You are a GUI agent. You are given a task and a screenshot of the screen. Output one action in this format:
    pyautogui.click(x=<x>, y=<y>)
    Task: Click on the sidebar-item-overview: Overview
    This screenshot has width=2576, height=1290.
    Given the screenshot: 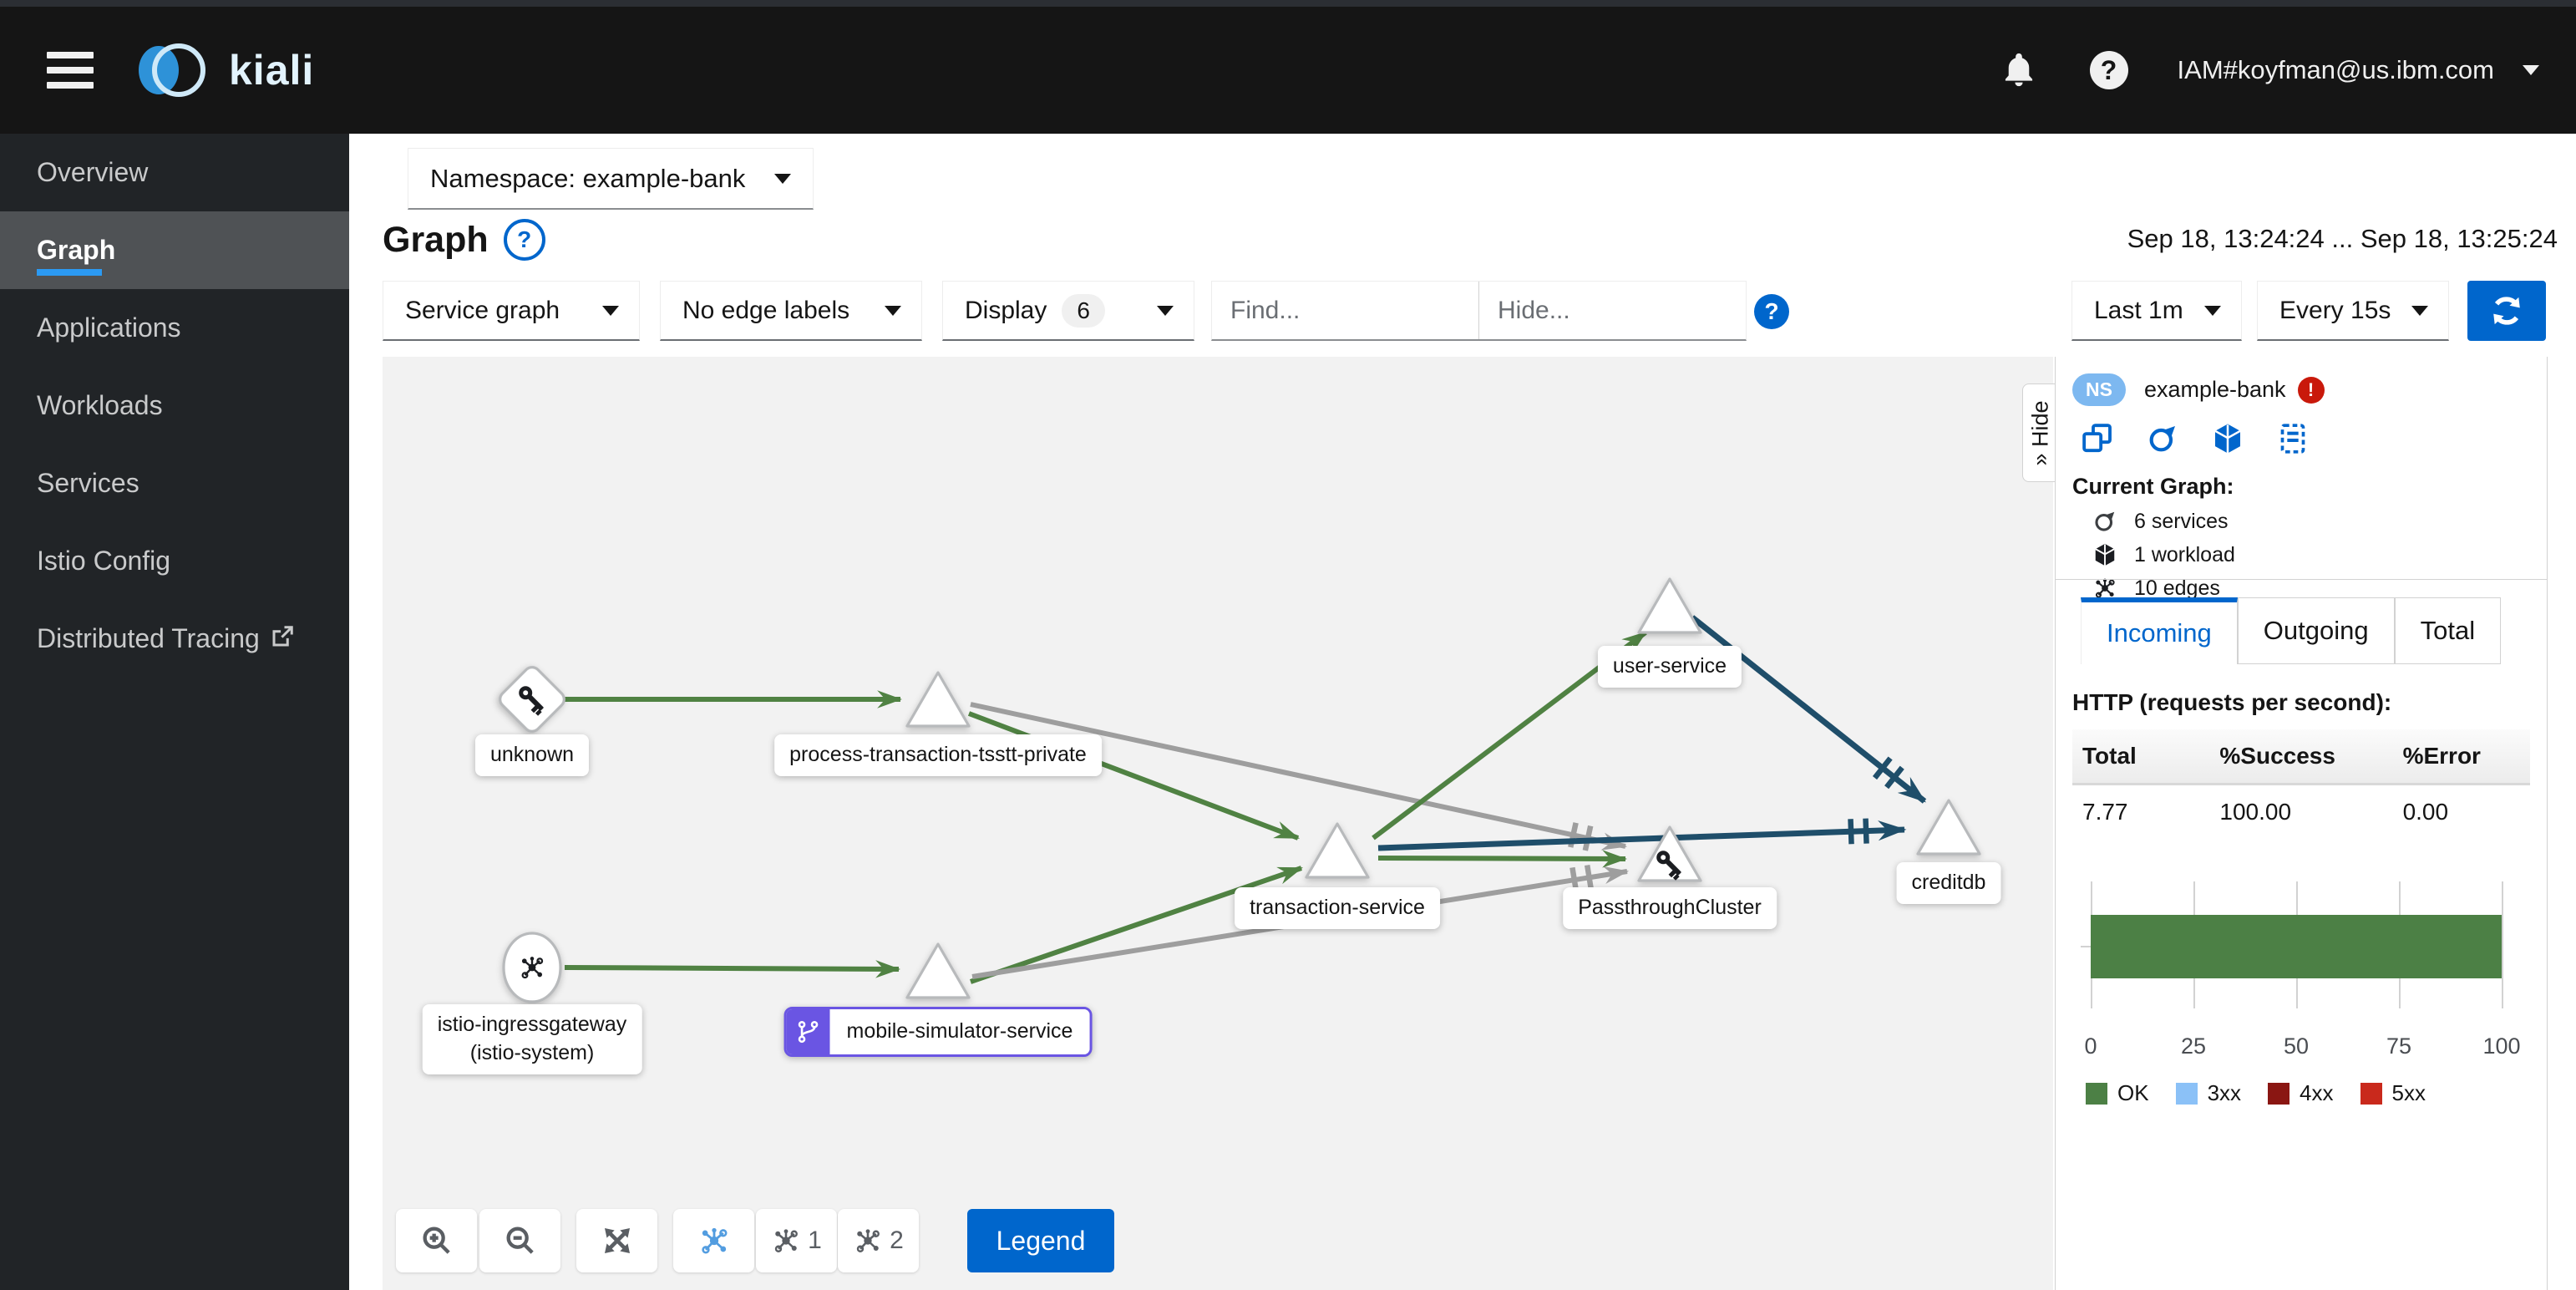 What is the action you would take?
    pyautogui.click(x=174, y=172)
    